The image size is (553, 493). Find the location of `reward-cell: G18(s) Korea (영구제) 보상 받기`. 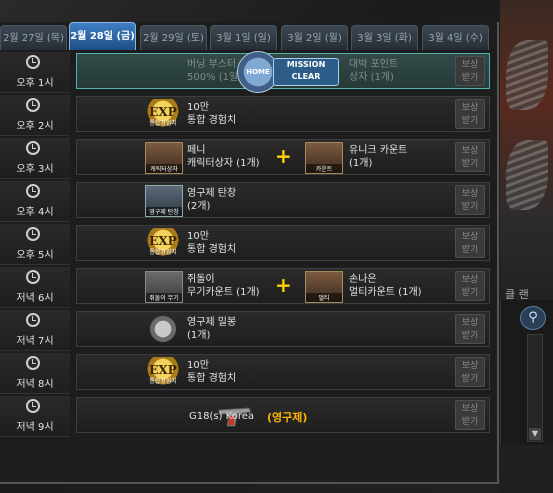

reward-cell: G18(s) Korea (영구제) 보상 받기 is located at coordinates (283, 415).